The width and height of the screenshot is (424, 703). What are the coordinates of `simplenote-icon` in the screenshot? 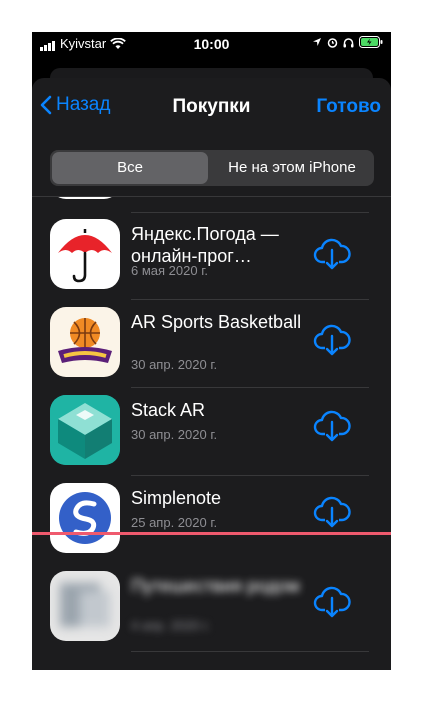 It's located at (85, 518).